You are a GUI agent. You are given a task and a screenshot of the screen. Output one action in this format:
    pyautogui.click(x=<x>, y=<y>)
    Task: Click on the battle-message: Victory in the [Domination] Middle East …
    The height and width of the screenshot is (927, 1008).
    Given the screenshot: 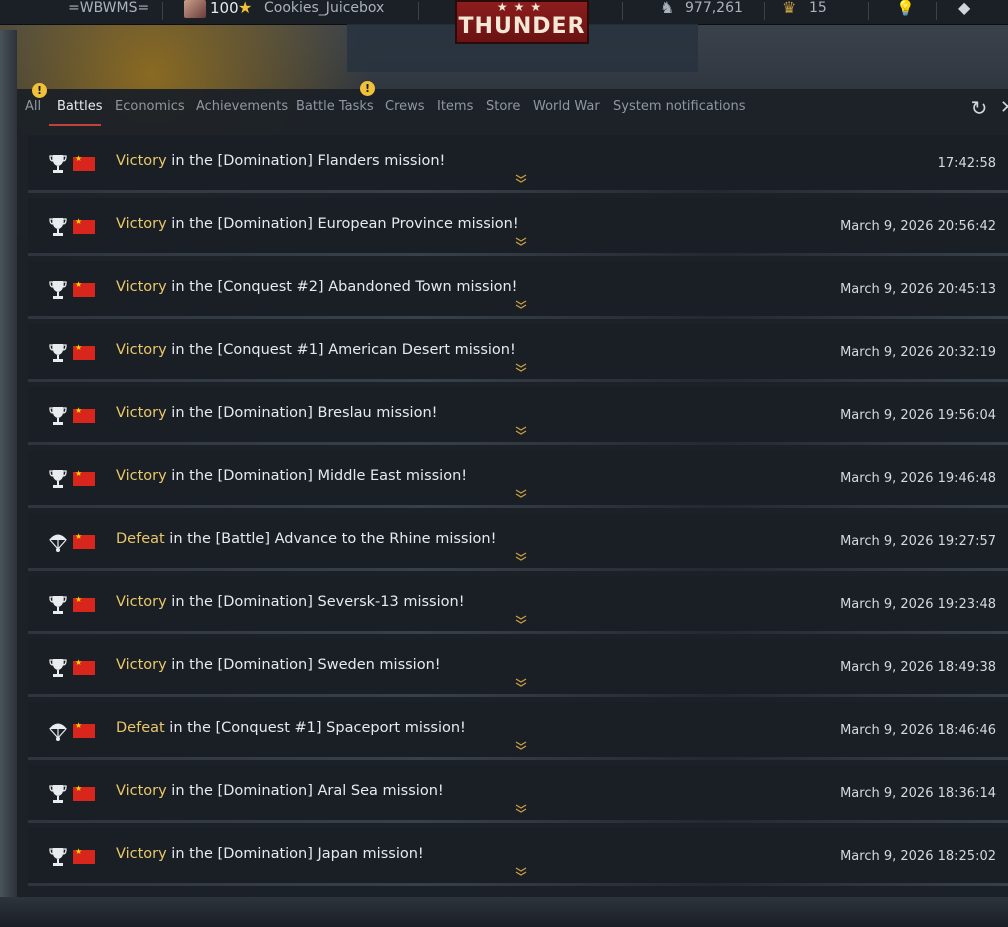 What is the action you would take?
    pyautogui.click(x=291, y=476)
    